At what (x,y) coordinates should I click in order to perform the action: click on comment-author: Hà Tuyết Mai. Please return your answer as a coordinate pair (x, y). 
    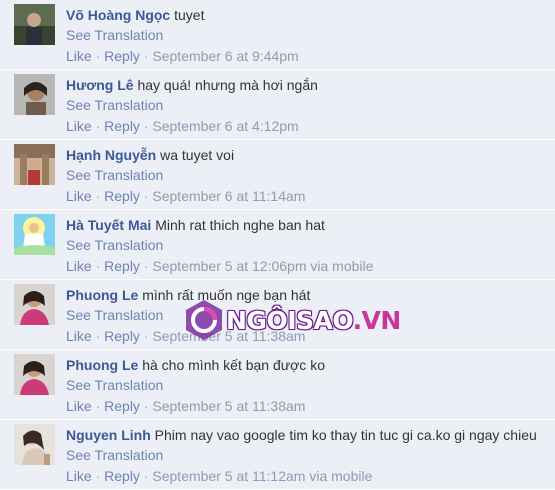
    Looking at the image, I should click on (108, 225).